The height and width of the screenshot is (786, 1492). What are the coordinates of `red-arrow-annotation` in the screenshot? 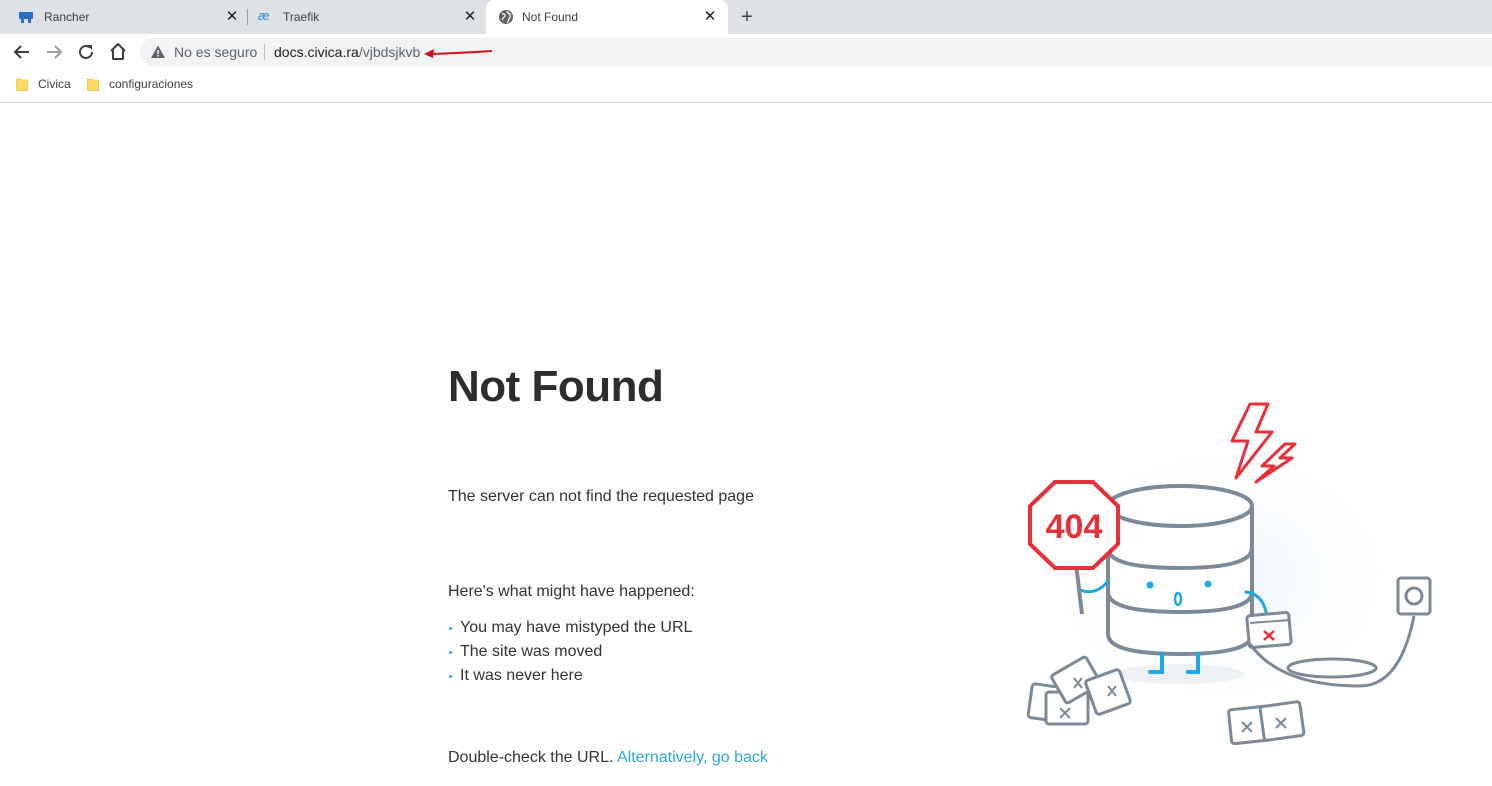 It's located at (458, 53).